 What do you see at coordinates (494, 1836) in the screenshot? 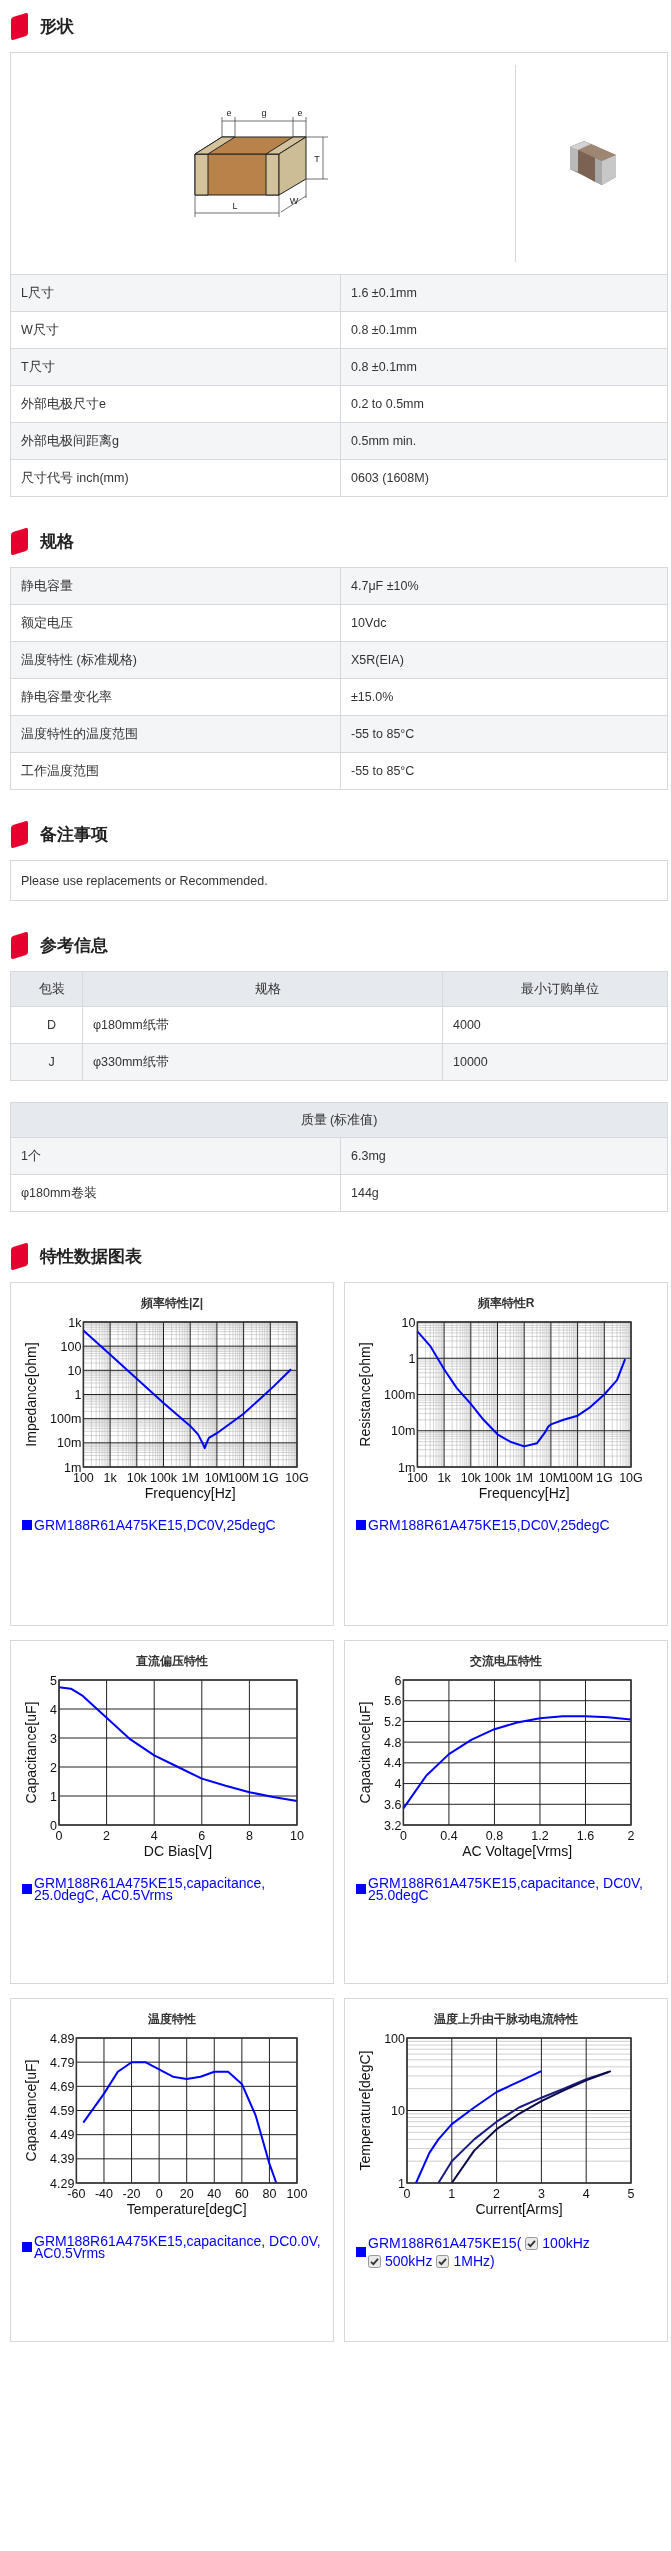
I see `tick-label: 0.8` at bounding box center [494, 1836].